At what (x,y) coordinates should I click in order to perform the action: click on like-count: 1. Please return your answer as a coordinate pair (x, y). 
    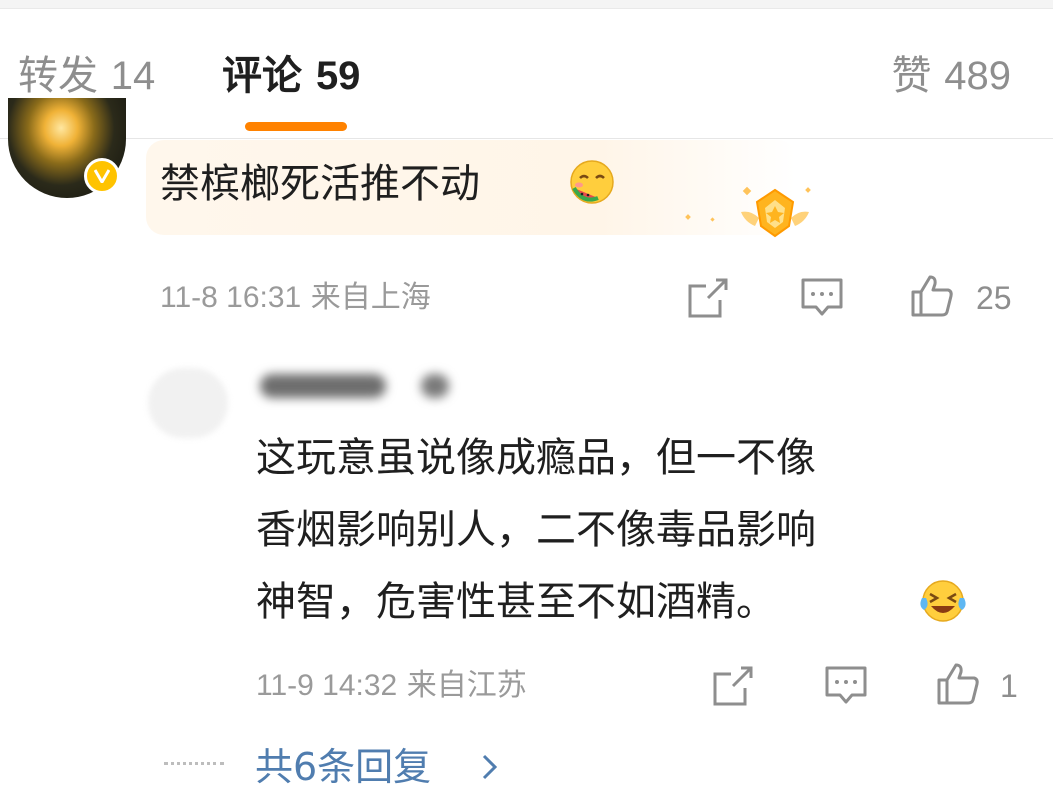
    Looking at the image, I should click on (1009, 686).